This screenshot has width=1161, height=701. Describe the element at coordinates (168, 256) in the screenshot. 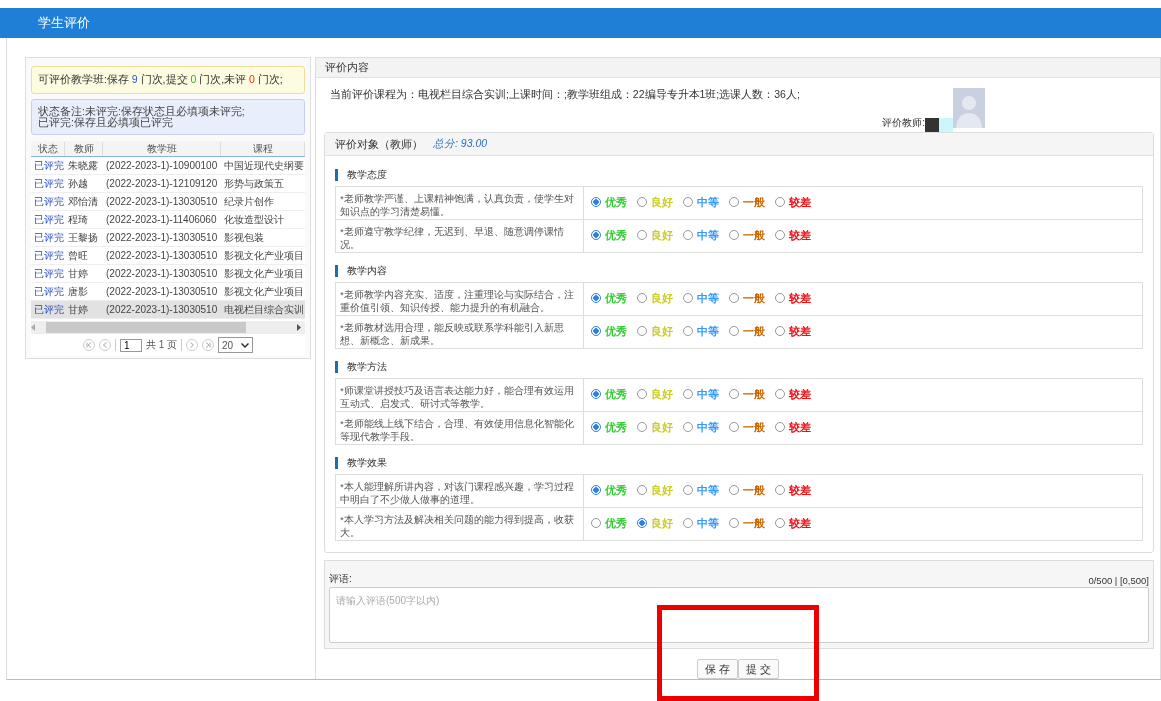

I see `table-row: 已评完 曾旺 (2022-2023-1)-13030510 影视文化产业项目` at that location.